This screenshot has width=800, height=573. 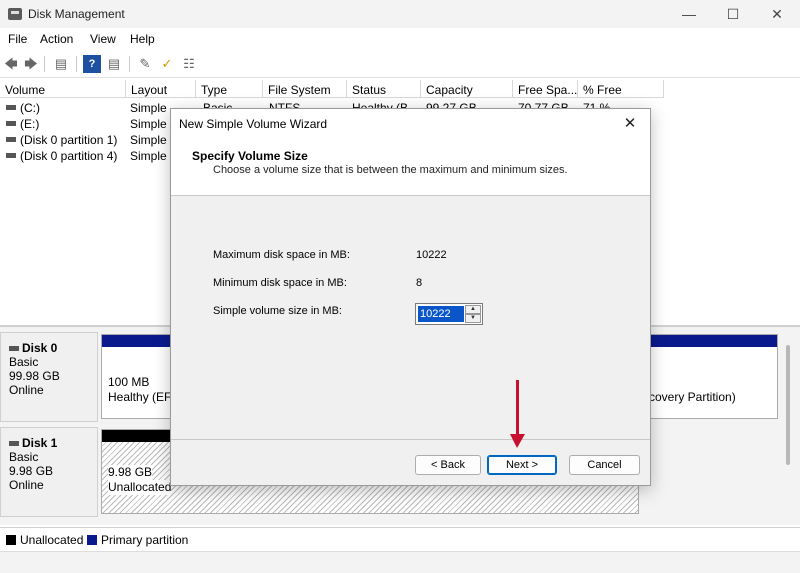 I want to click on next-button: Next >, so click(x=522, y=465).